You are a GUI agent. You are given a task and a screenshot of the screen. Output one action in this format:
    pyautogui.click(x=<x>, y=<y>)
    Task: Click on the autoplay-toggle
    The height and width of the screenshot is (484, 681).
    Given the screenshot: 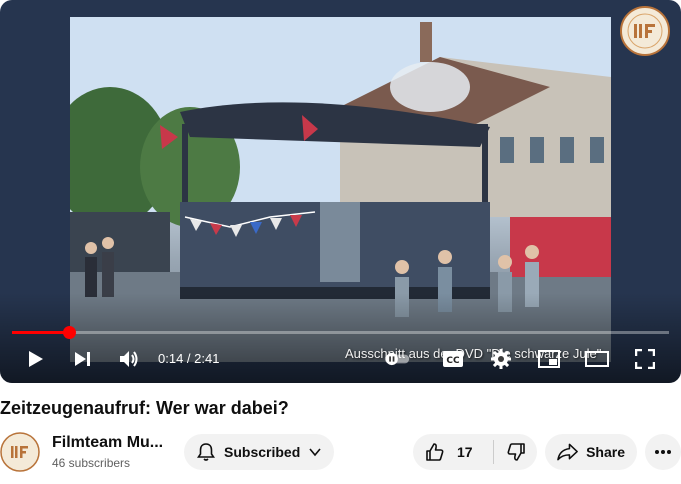 What is the action you would take?
    pyautogui.click(x=397, y=359)
    